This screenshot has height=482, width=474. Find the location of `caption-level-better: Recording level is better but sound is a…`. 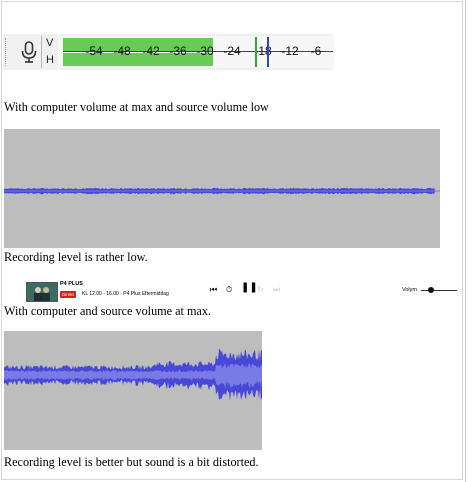

caption-level-better: Recording level is better but sound is a… is located at coordinates (131, 462).